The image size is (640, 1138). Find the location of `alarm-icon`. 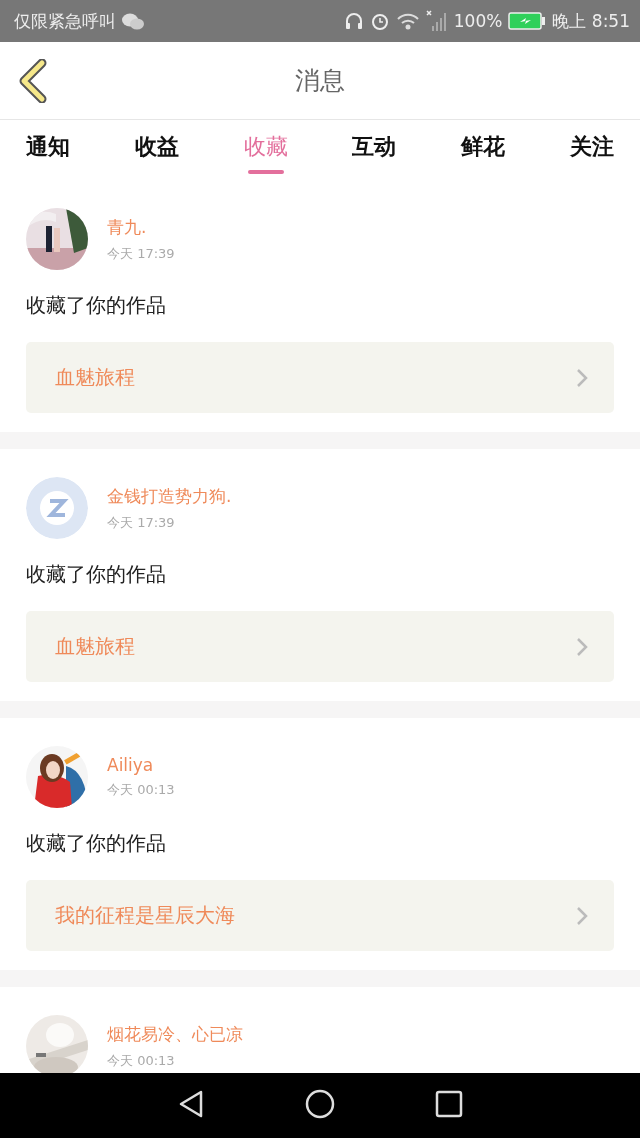

alarm-icon is located at coordinates (379, 21).